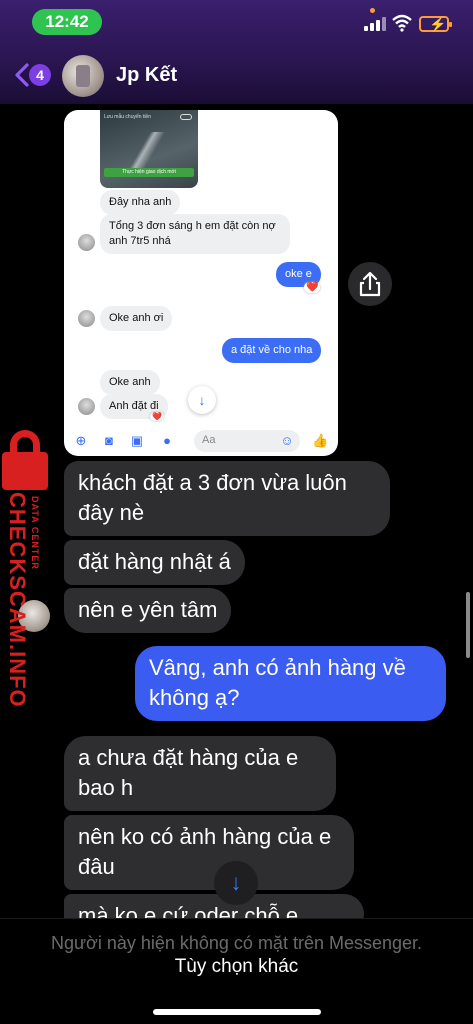 This screenshot has height=1024, width=473. What do you see at coordinates (81, 440) in the screenshot?
I see `plus-icon: ⊕` at bounding box center [81, 440].